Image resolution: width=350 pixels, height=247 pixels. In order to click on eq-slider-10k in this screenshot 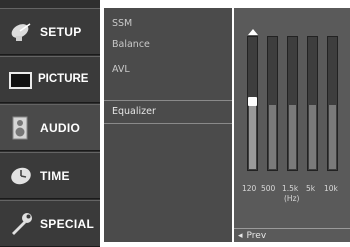, I will do `click(332, 103)`.